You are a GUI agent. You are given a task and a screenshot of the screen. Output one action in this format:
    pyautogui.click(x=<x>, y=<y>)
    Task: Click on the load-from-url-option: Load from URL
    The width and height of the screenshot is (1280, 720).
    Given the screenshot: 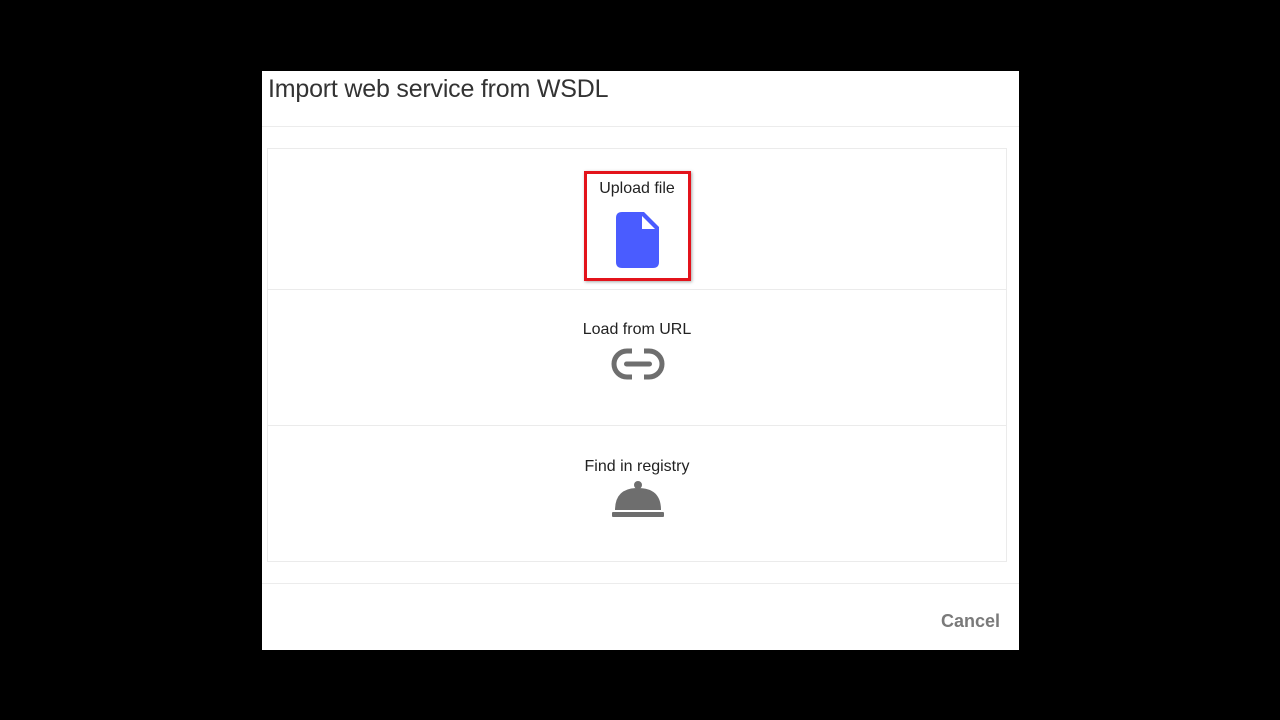 What is the action you would take?
    pyautogui.click(x=637, y=358)
    